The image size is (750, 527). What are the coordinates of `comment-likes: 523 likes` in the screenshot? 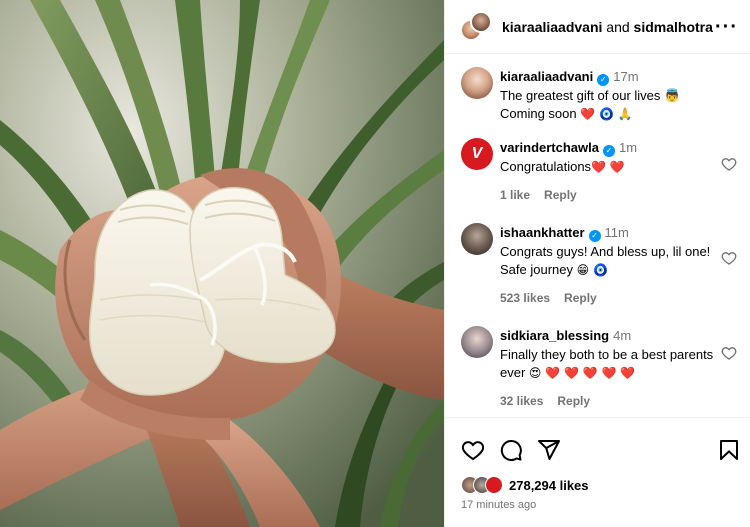 It's located at (525, 298).